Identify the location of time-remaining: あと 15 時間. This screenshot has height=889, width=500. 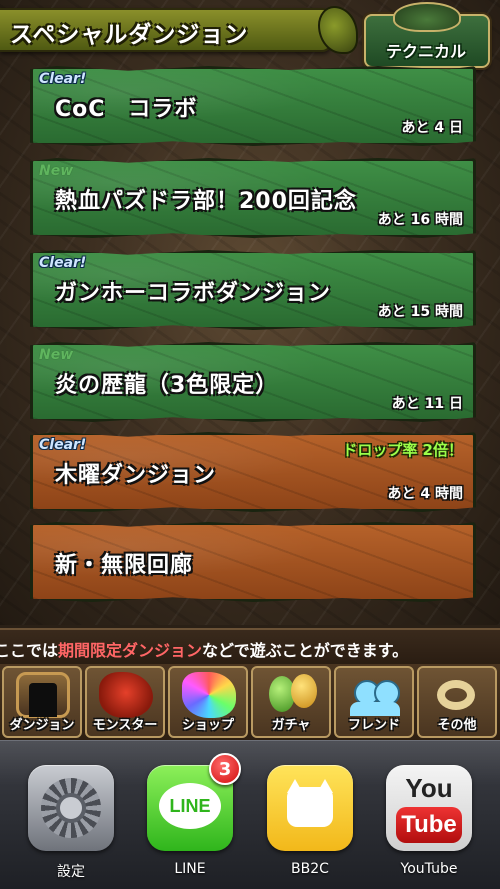
(420, 312).